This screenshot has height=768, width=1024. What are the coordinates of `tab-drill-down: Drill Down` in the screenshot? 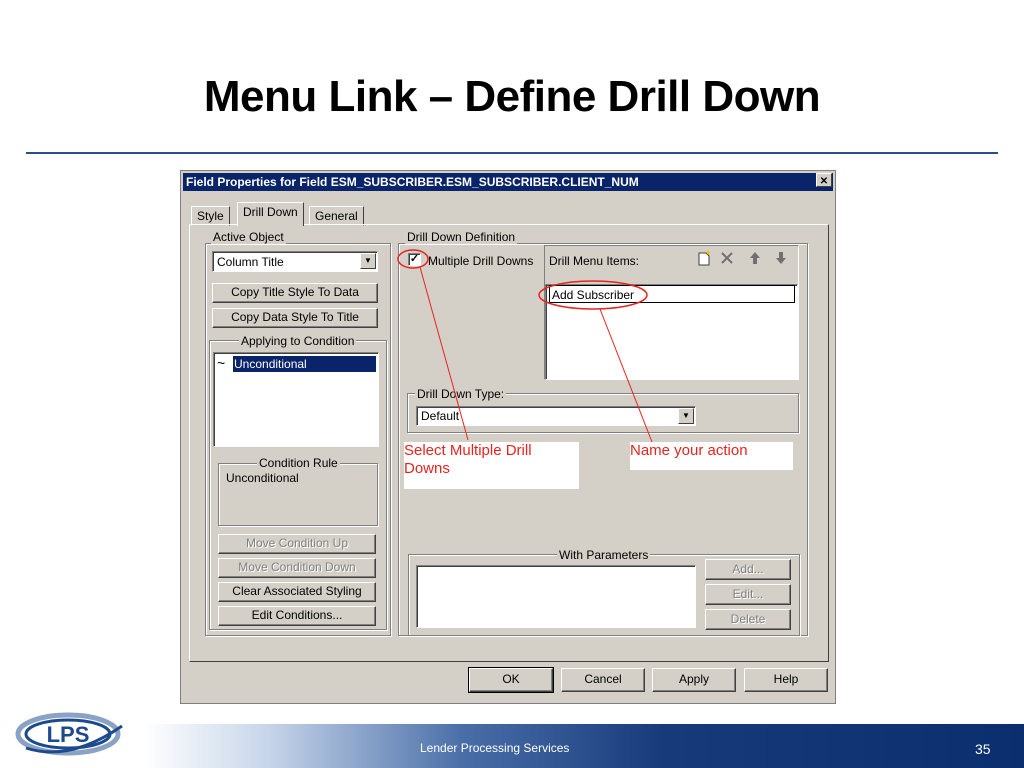 It's located at (270, 214).